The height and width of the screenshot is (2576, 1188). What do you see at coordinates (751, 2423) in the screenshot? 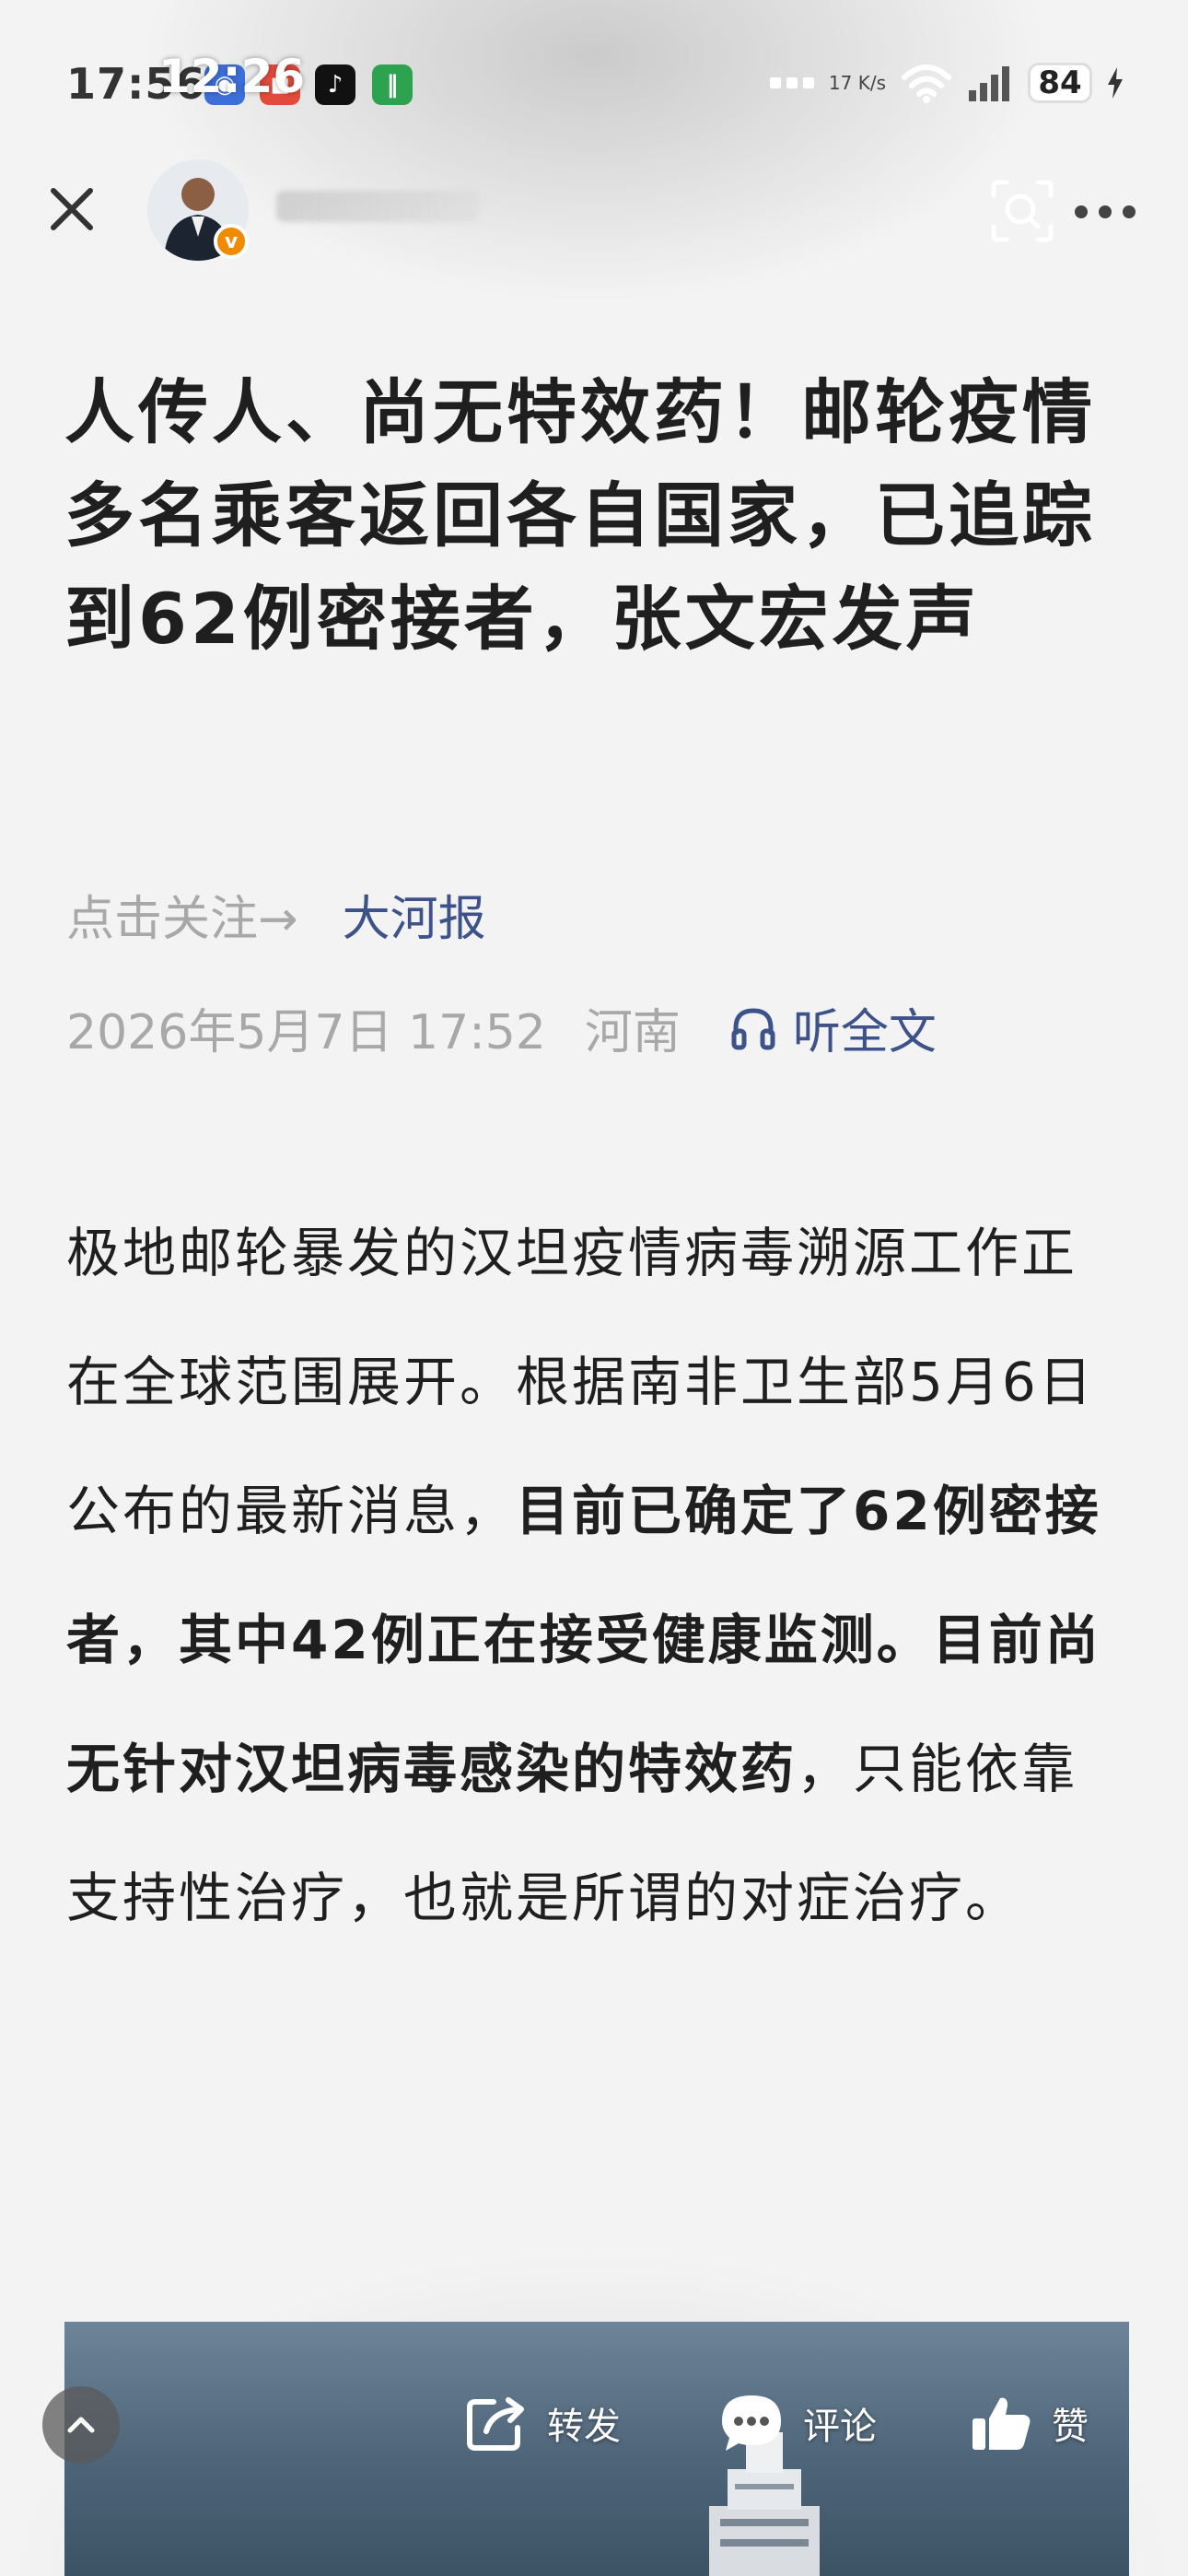
I see `comment-icon` at bounding box center [751, 2423].